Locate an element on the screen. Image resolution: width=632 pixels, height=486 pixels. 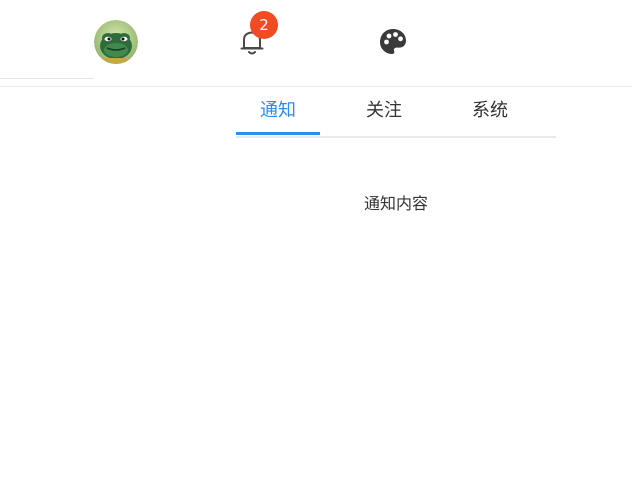
notification-tabs: 通知 关注 系统 is located at coordinates (396, 113).